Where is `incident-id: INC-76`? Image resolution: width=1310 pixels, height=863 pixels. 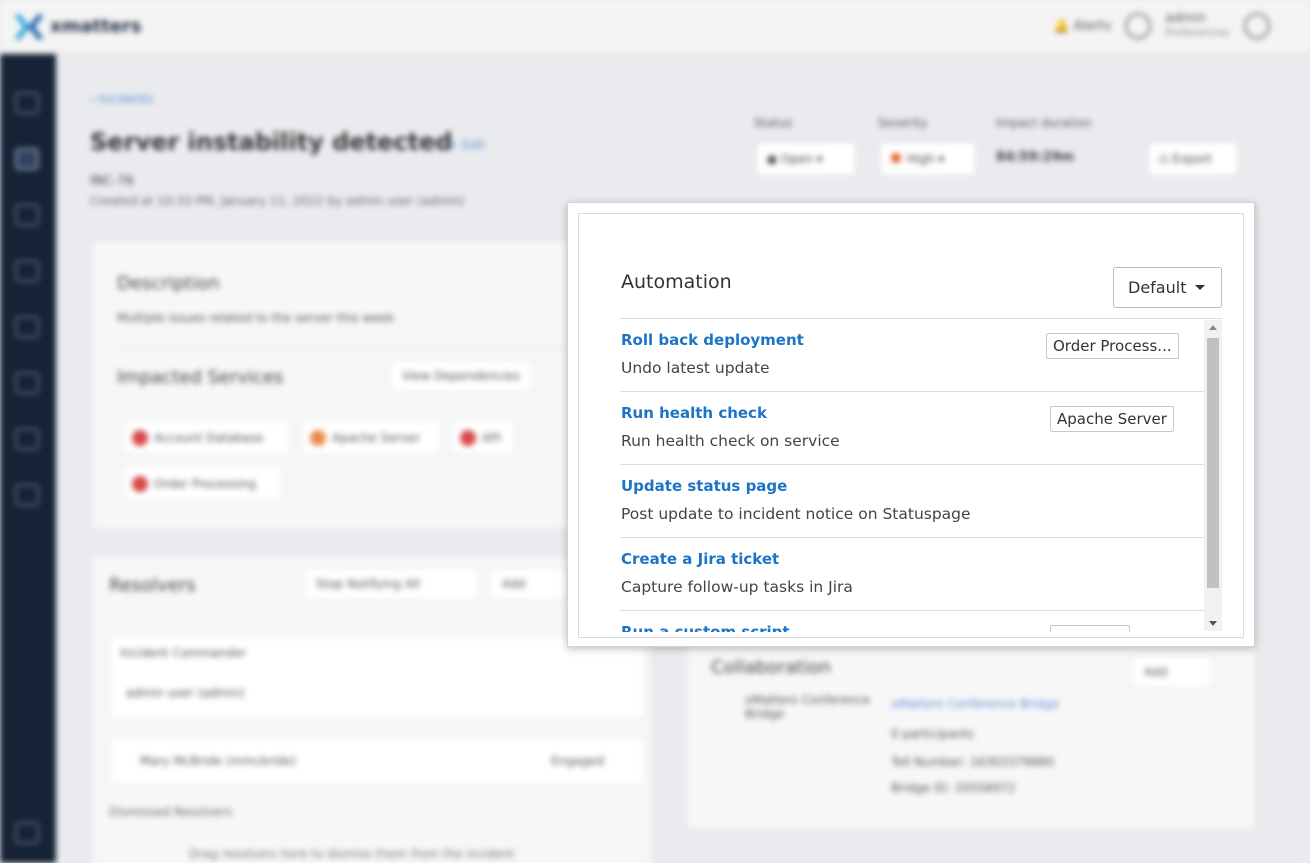
incident-id: INC-76 is located at coordinates (112, 181).